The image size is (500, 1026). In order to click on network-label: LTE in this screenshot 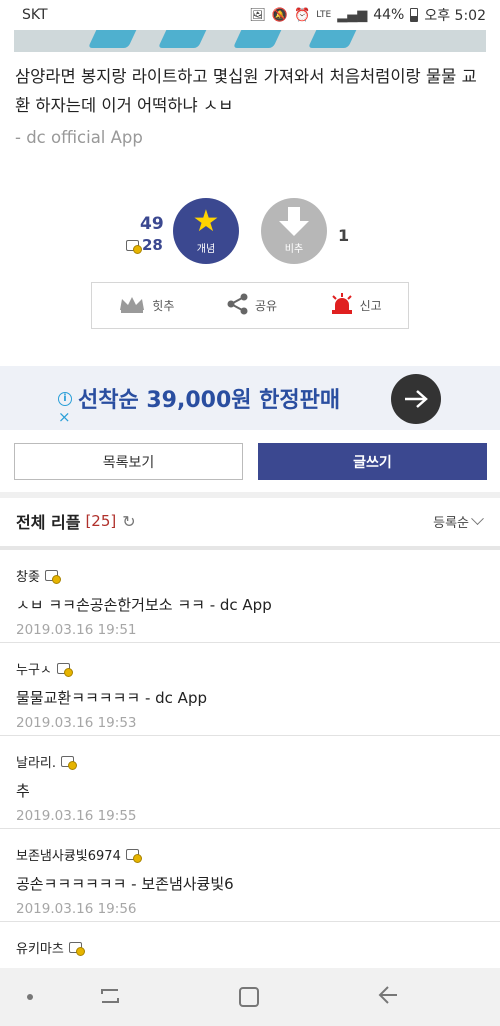, I will do `click(324, 15)`.